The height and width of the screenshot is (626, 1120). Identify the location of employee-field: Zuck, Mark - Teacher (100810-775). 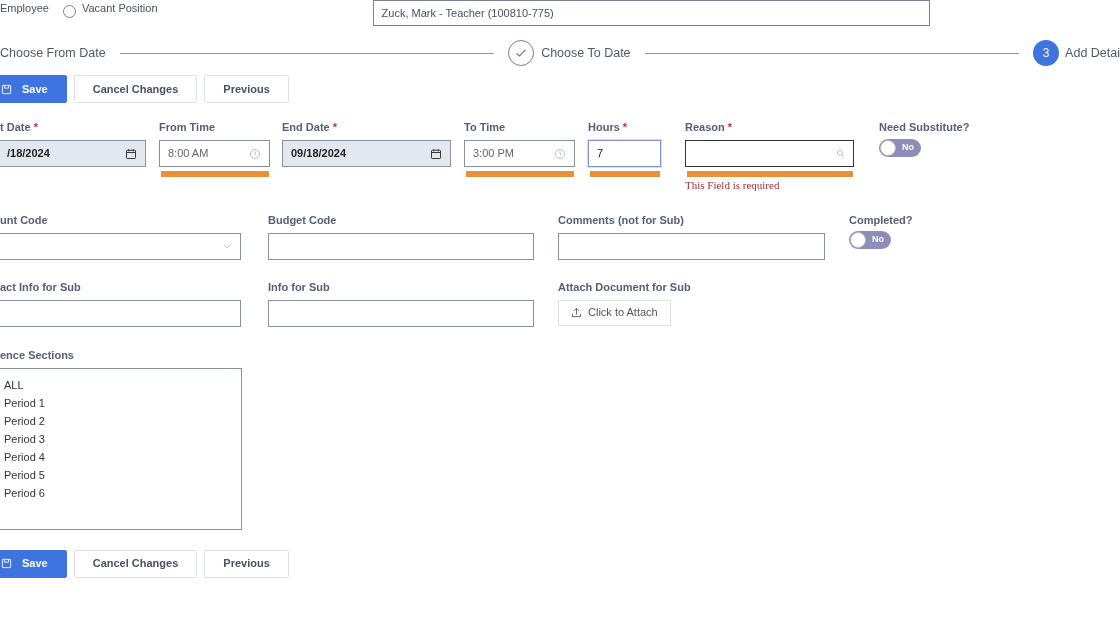
(651, 13).